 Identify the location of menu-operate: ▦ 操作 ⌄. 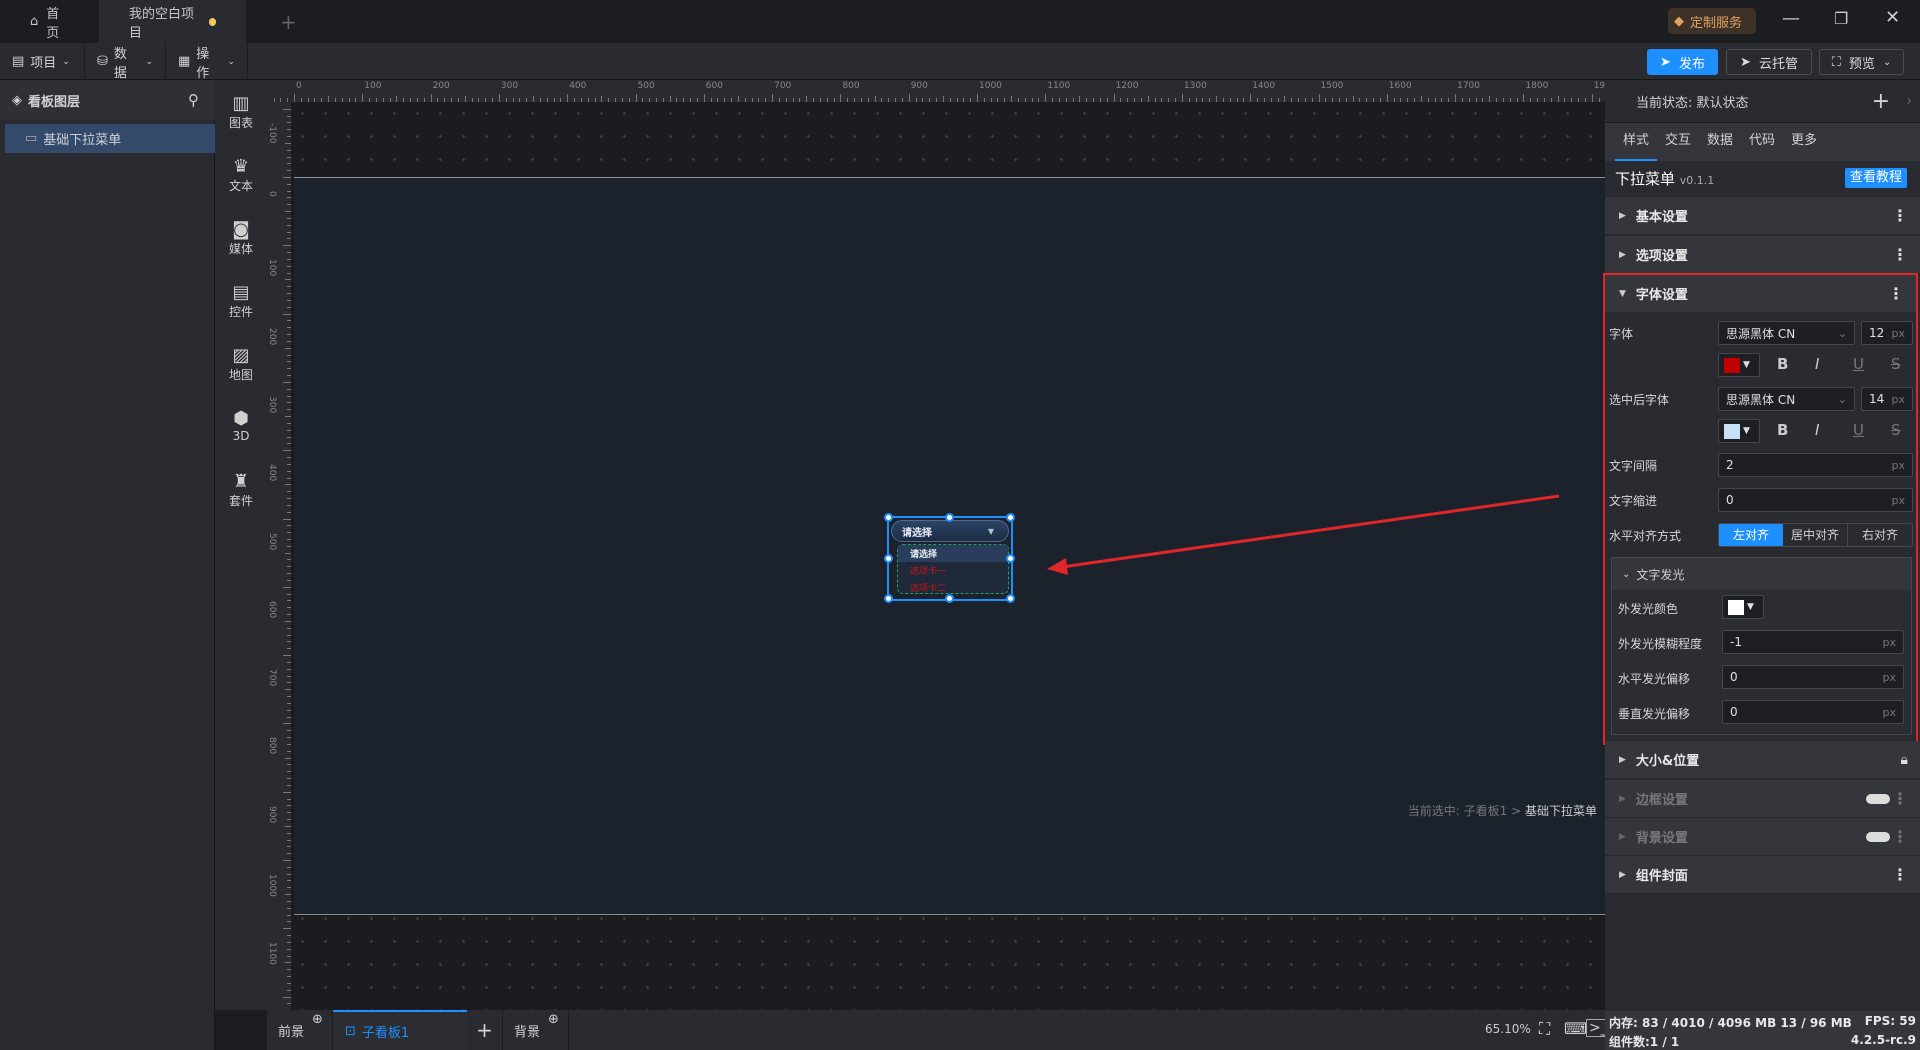
(207, 62).